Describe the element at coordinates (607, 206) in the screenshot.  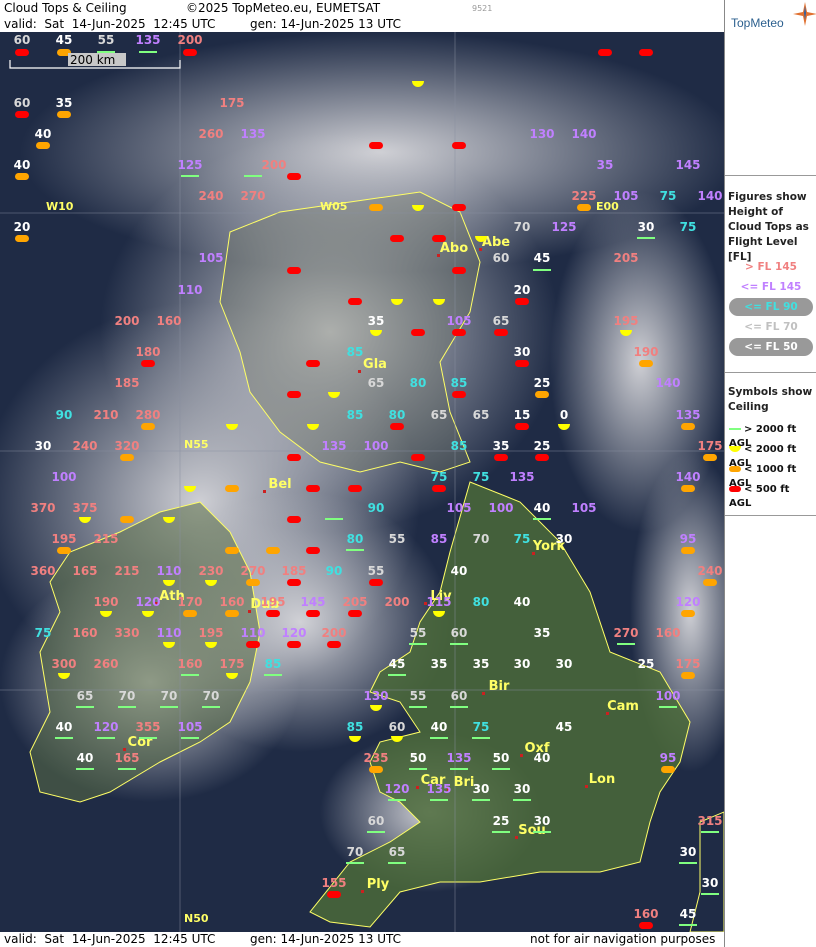
I see `grid-label-e00: E00` at that location.